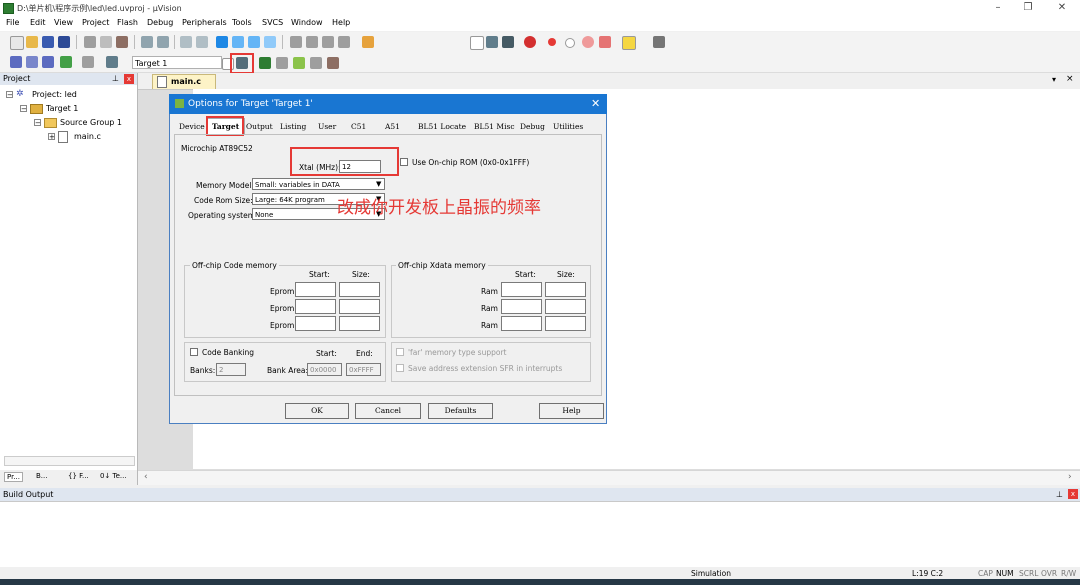 This screenshot has height=585, width=1080. What do you see at coordinates (317, 411) in the screenshot?
I see `ok-button: OK` at bounding box center [317, 411].